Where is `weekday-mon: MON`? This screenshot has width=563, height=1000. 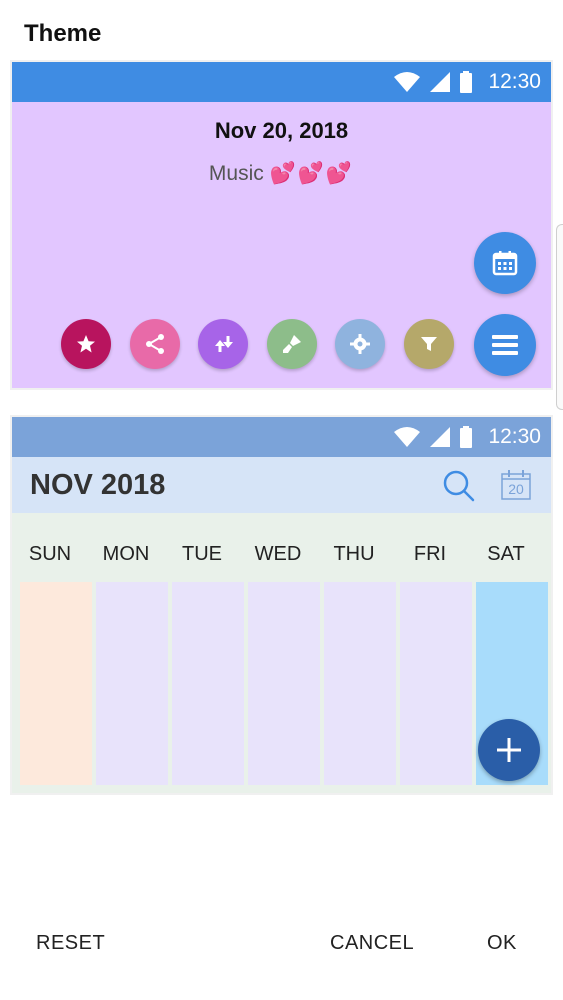 weekday-mon: MON is located at coordinates (126, 554).